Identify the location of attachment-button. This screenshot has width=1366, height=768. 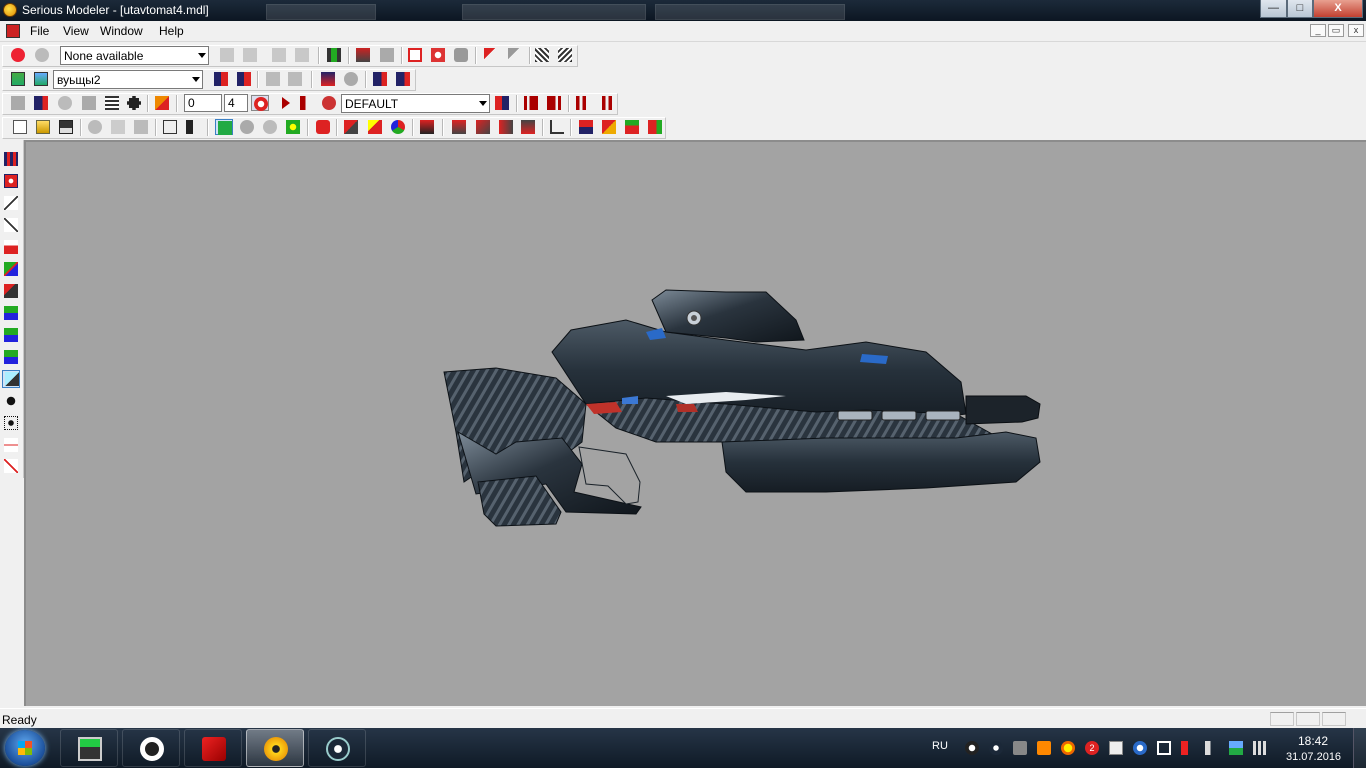
(334, 55).